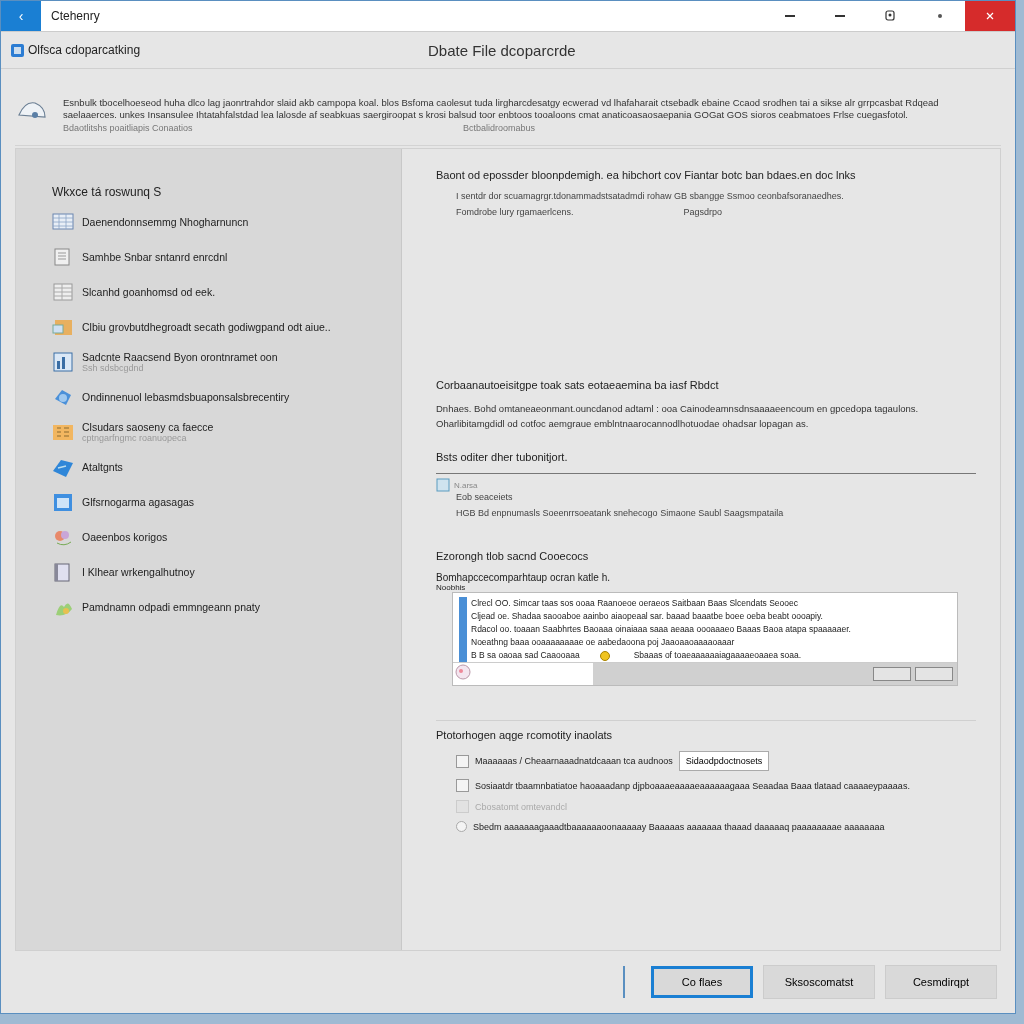 The image size is (1024, 1024). Describe the element at coordinates (703, 212) in the screenshot. I see `value-text: Pagsdrpo` at that location.